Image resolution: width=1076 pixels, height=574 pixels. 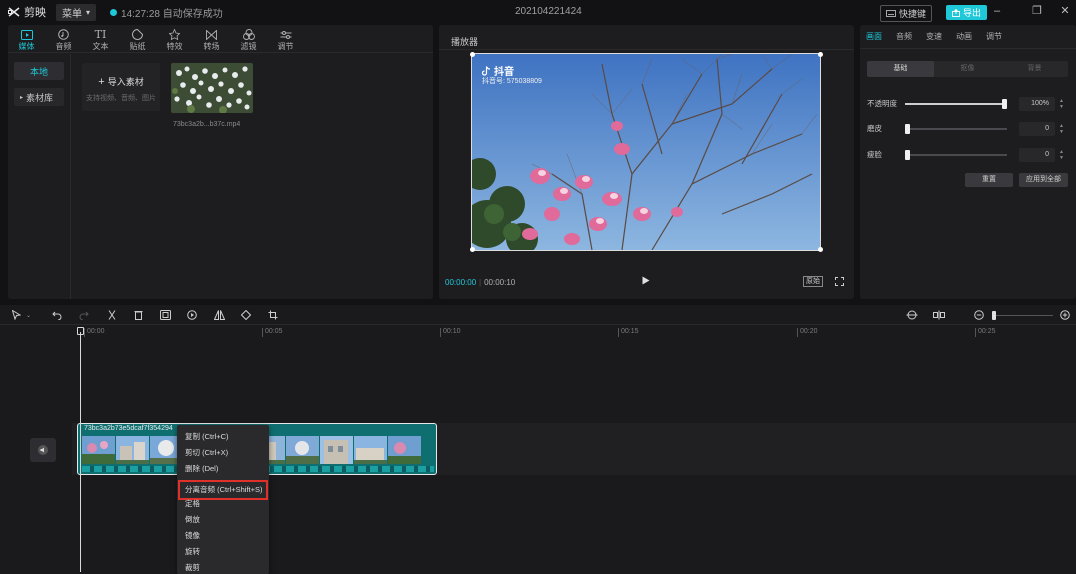 What do you see at coordinates (994, 315) in the screenshot?
I see `zoom-slider-knob` at bounding box center [994, 315].